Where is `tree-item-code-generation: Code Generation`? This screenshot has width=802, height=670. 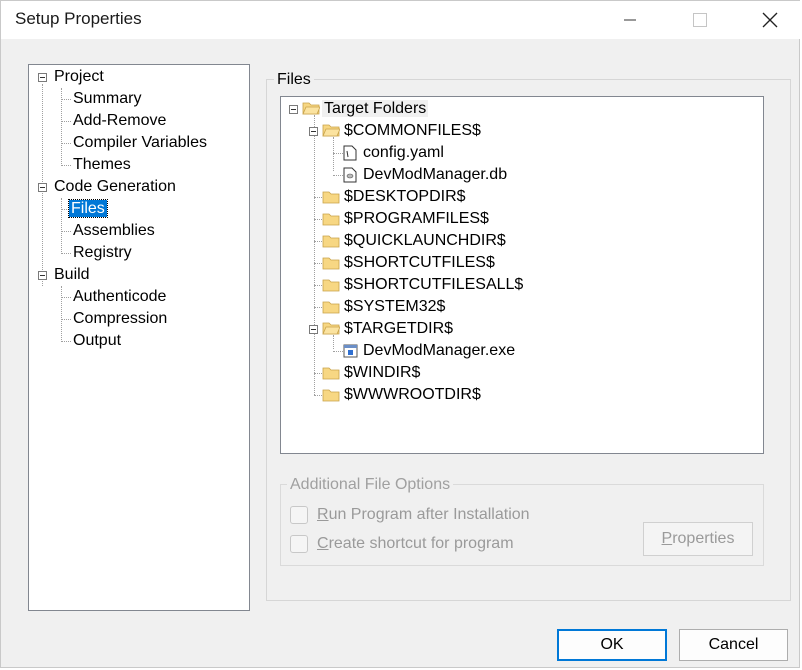
tree-item-code-generation: Code Generation is located at coordinates (115, 187).